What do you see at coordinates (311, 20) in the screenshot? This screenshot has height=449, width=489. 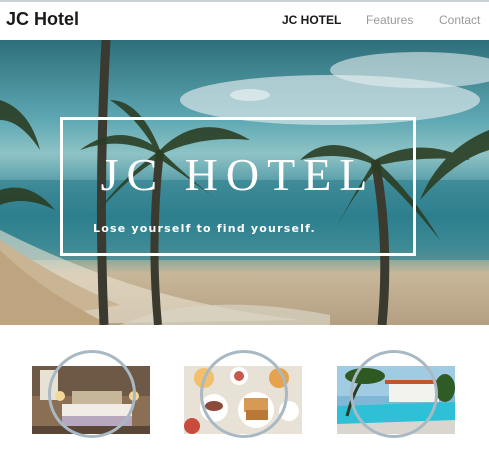 I see `nav-link-jc-hotel: JC HOTEL` at bounding box center [311, 20].